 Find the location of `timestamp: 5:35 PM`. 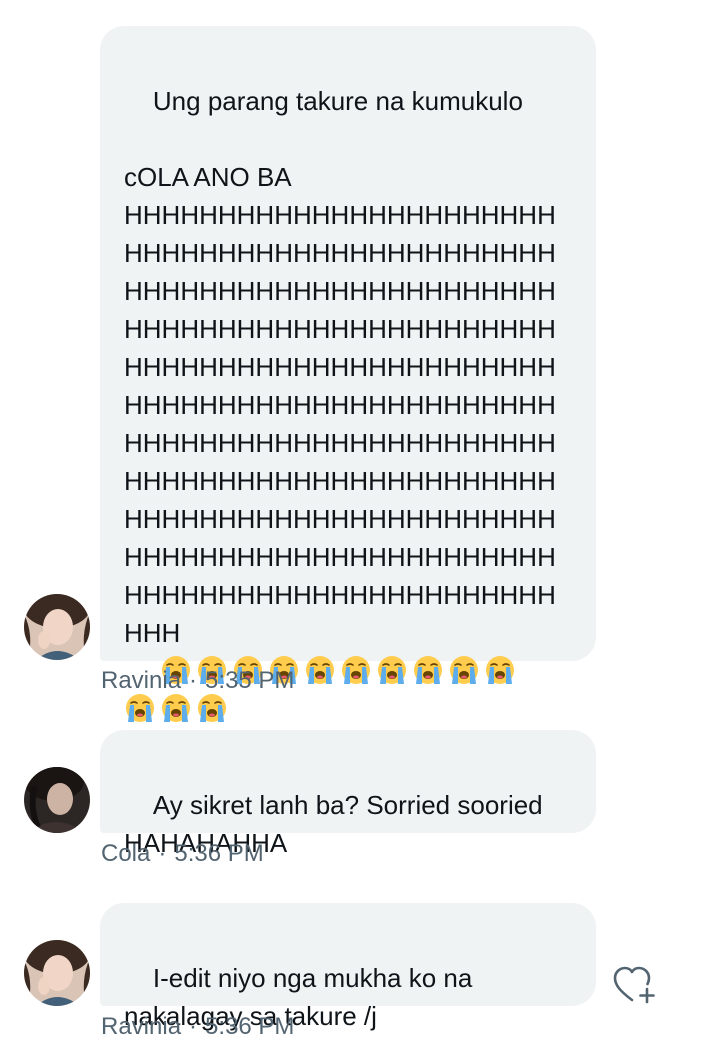

timestamp: 5:35 PM is located at coordinates (250, 680).